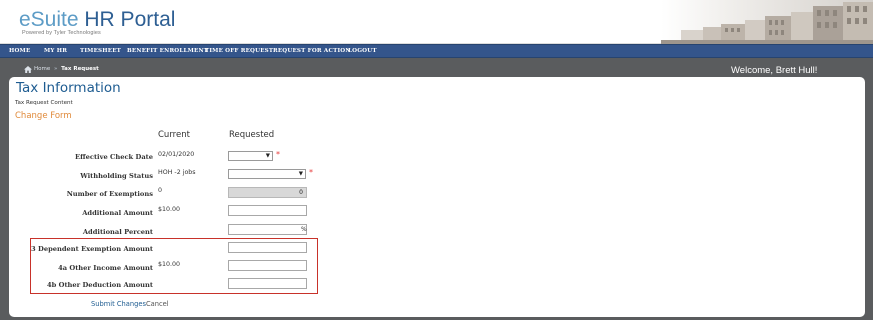 The image size is (873, 320). Describe the element at coordinates (43, 116) in the screenshot. I see `section-title: Change Form` at that location.